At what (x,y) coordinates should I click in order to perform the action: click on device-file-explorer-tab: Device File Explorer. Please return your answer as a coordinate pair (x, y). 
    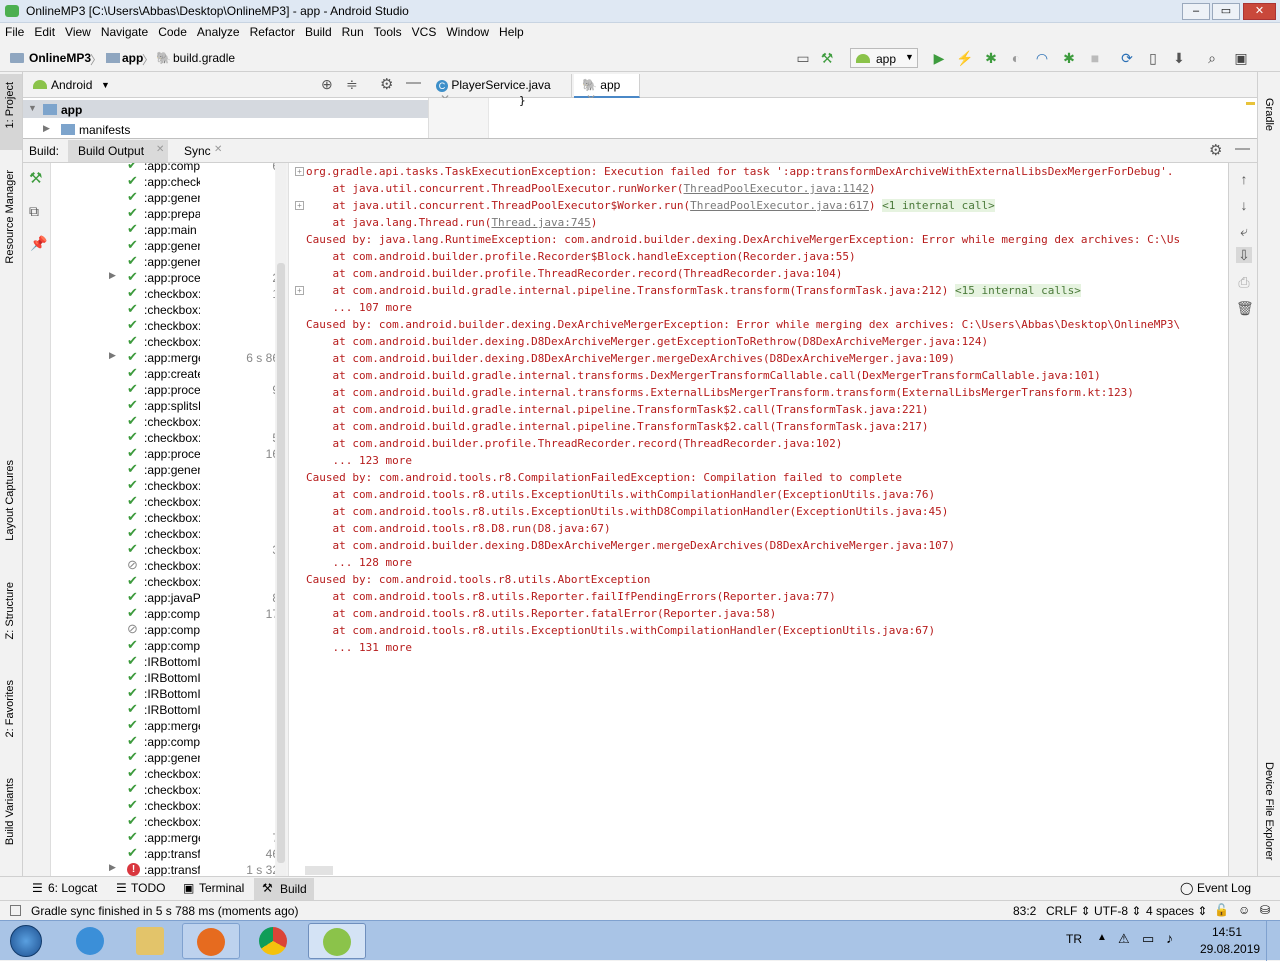
    Looking at the image, I should click on (1269, 811).